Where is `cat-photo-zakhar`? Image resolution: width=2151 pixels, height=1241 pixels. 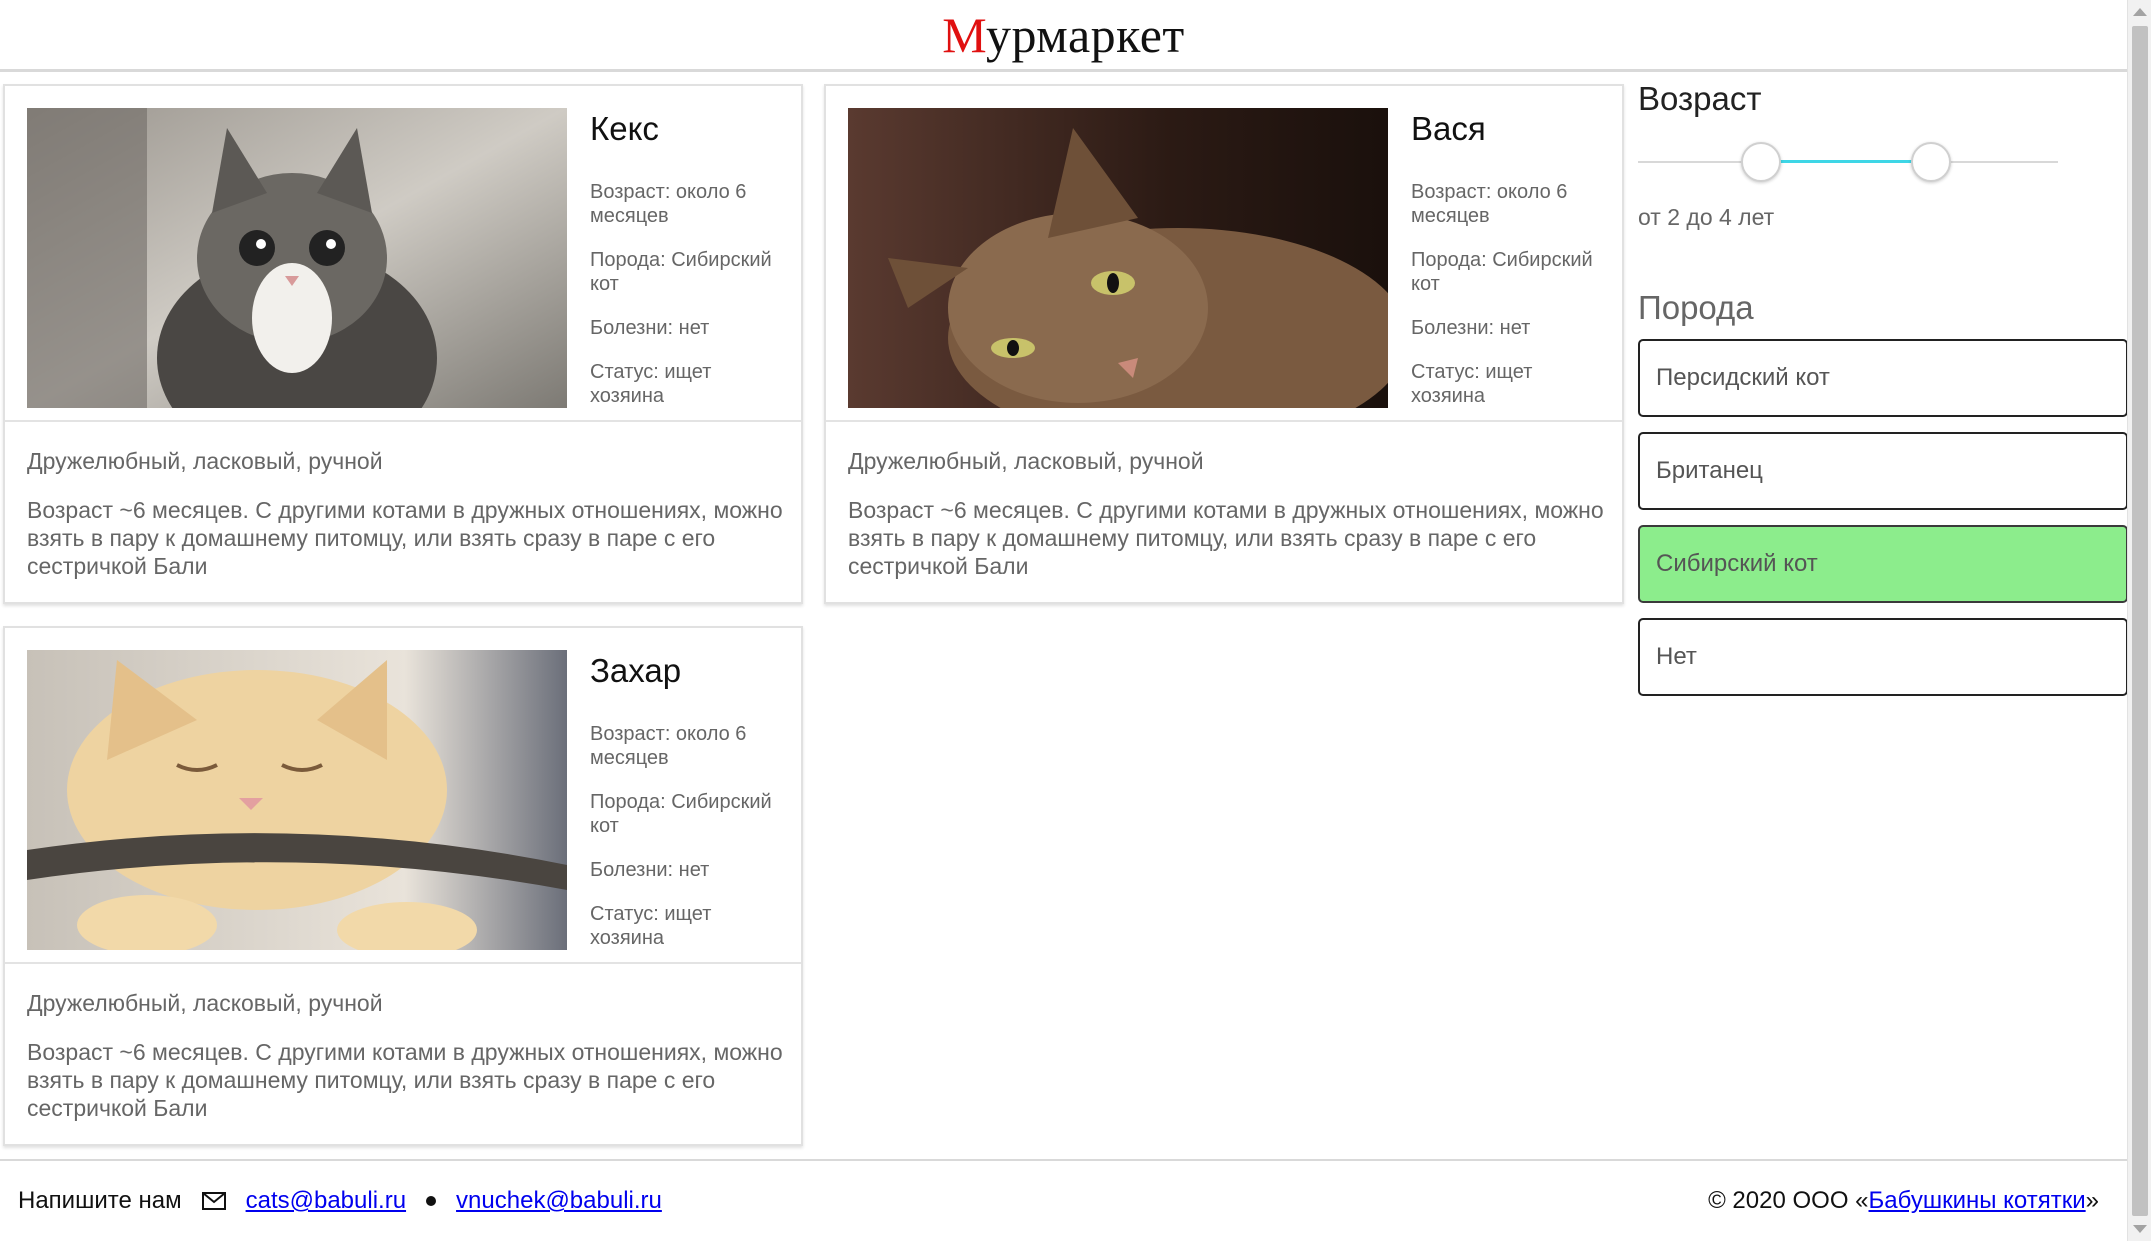
cat-photo-zakhar is located at coordinates (297, 800).